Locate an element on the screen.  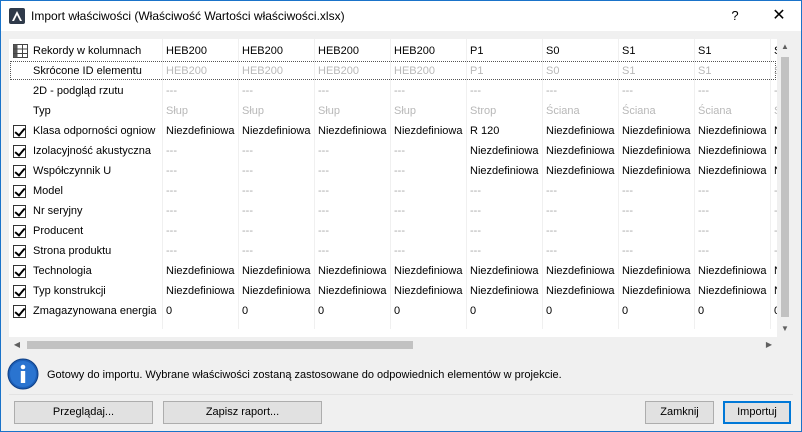
vertical-scroll-thumb is located at coordinates (785, 187).